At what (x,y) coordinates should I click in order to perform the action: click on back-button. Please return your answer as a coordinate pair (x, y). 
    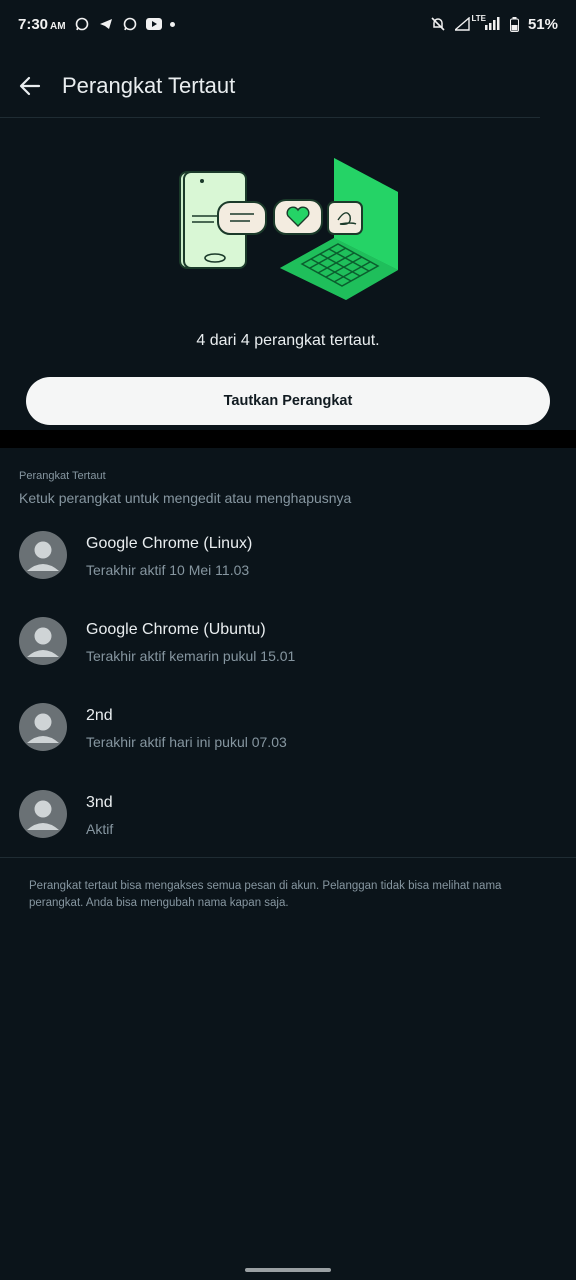
    Looking at the image, I should click on (30, 86).